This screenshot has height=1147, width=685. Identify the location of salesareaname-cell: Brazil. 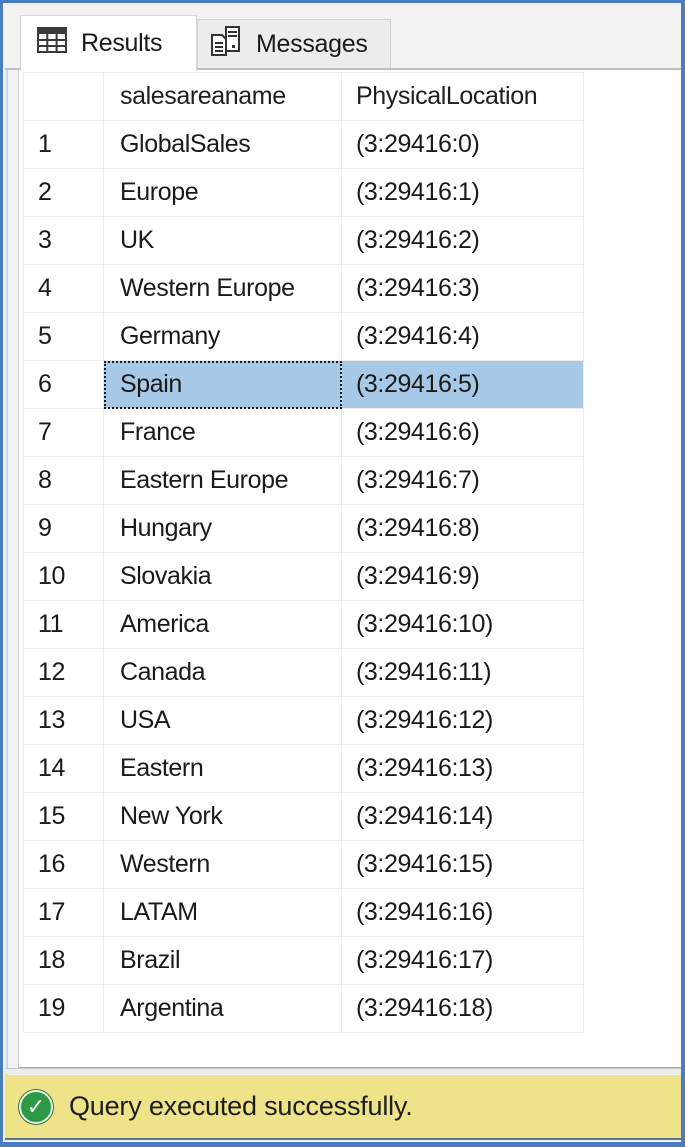
(222, 960).